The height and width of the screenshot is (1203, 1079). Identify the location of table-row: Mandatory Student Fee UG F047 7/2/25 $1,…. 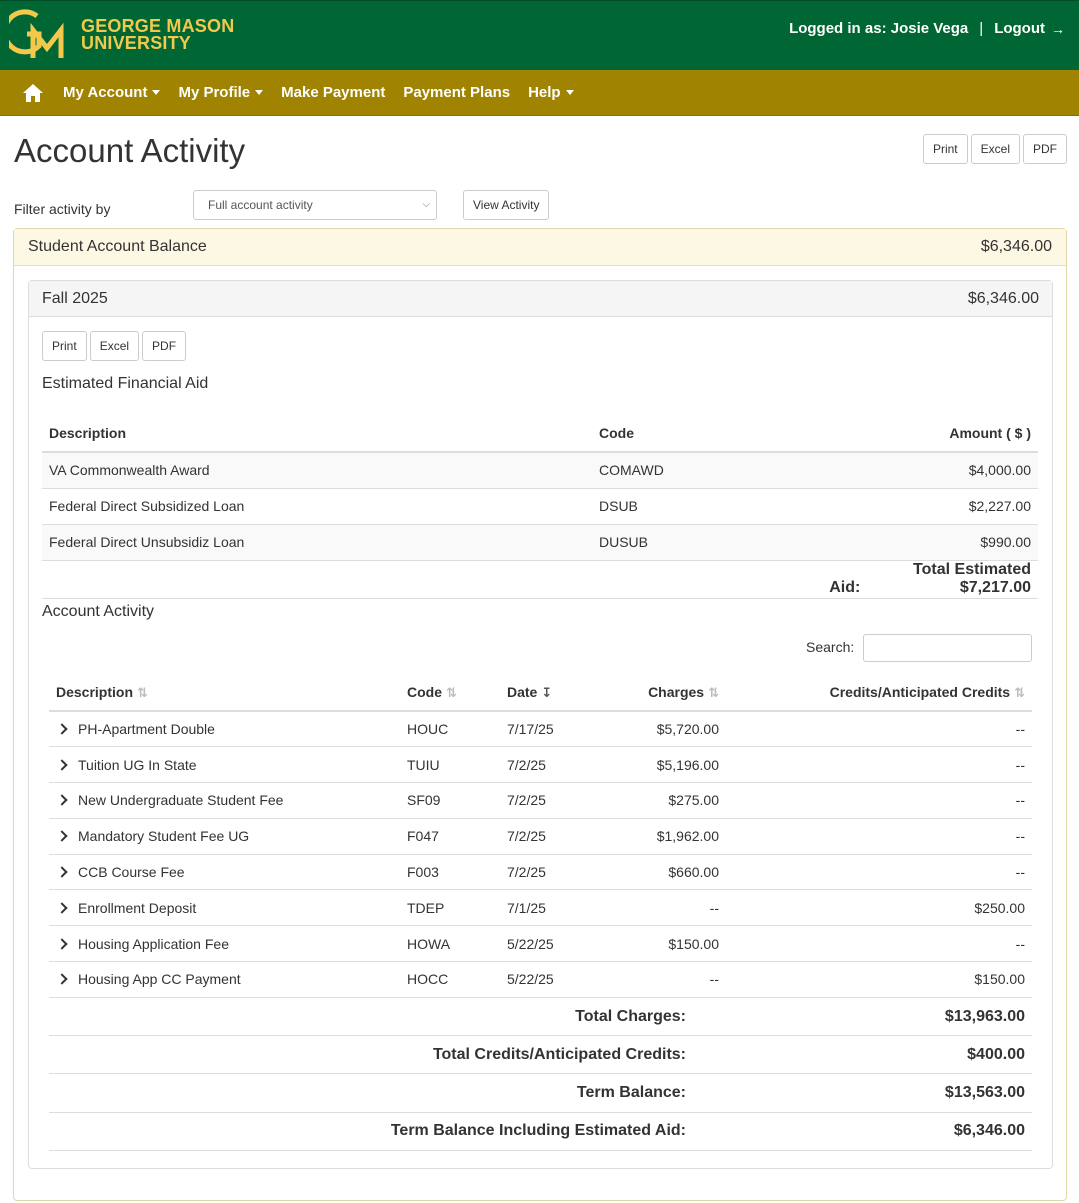
(540, 836).